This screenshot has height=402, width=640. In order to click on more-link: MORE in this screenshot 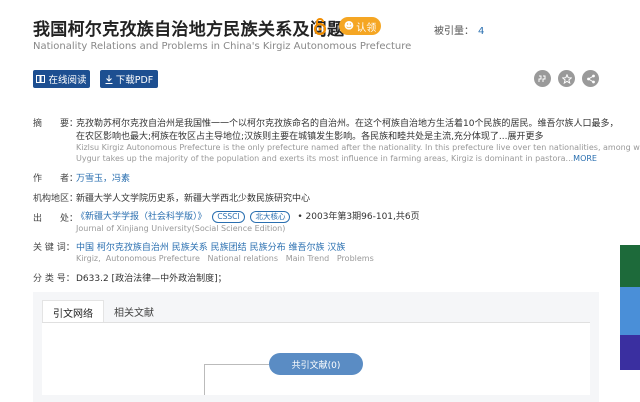, I will do `click(585, 158)`.